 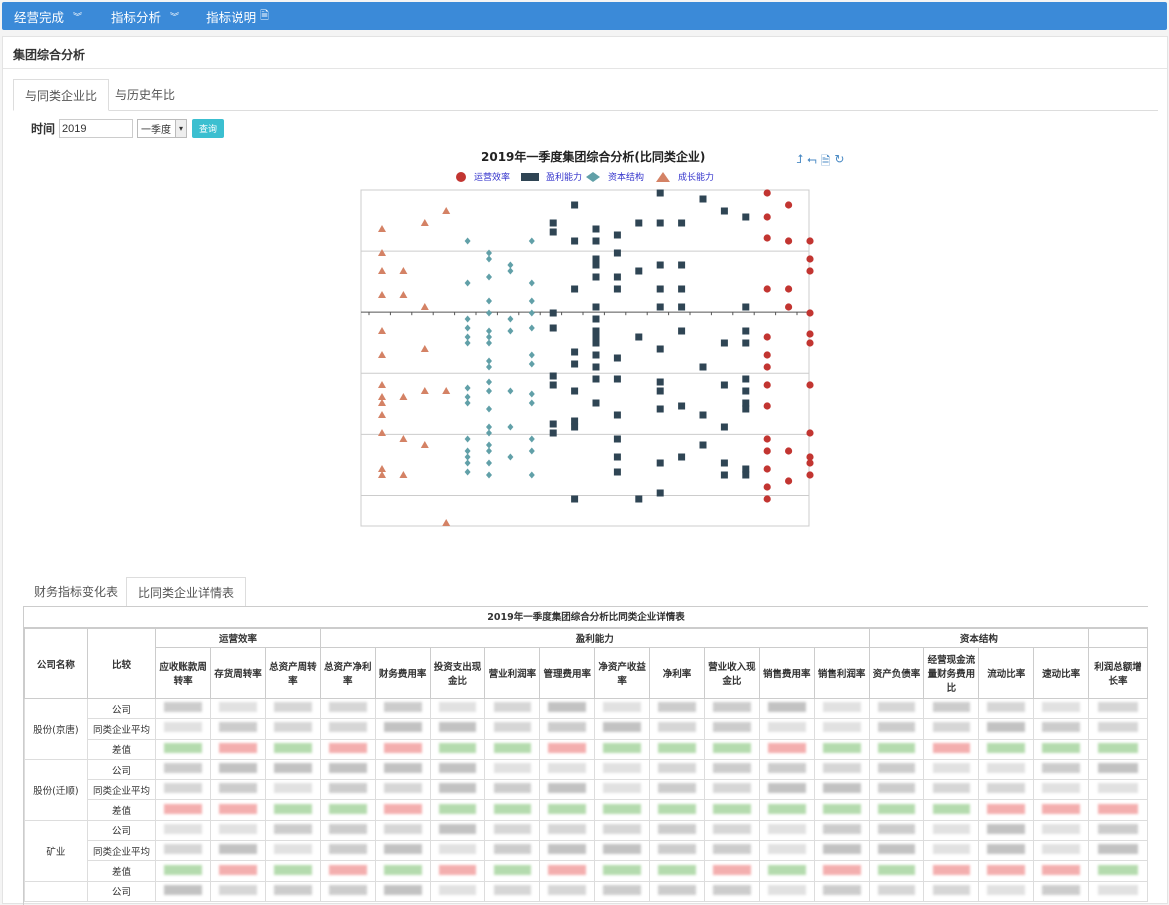 I want to click on header-metric: 应收账款周转率, so click(x=183, y=673).